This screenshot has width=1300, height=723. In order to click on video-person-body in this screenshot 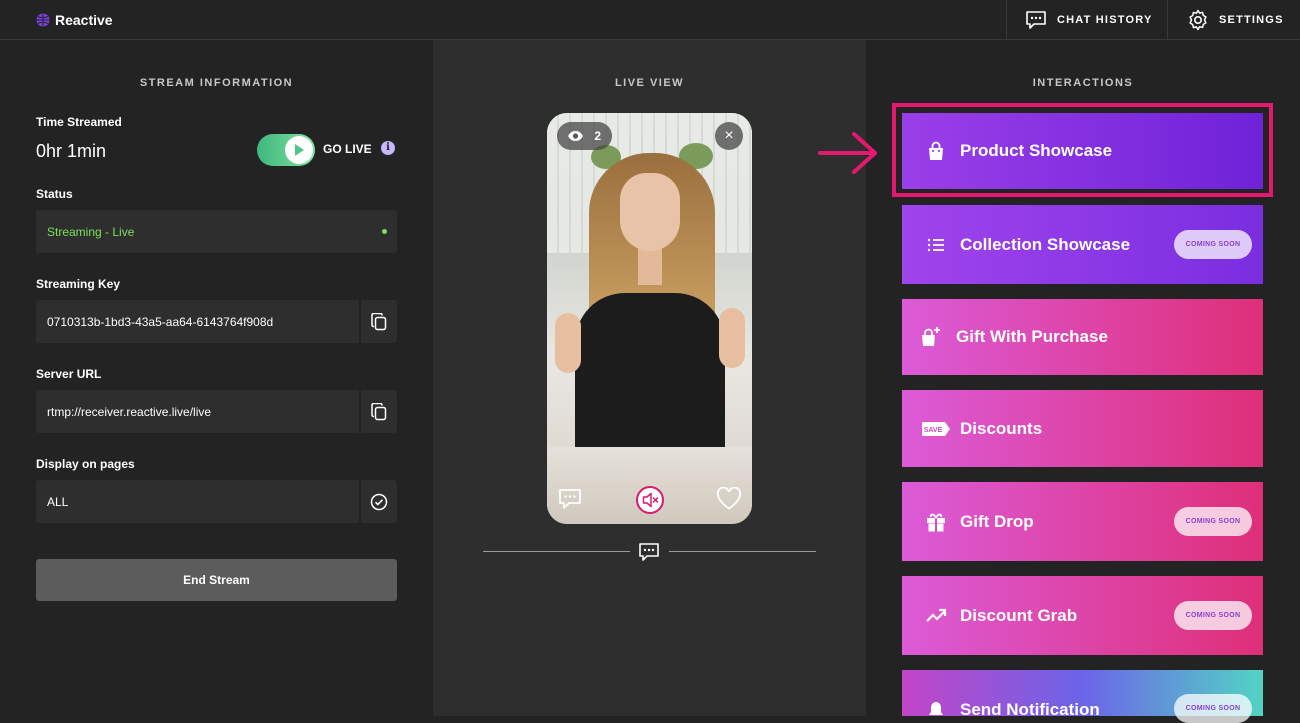, I will do `click(650, 373)`.